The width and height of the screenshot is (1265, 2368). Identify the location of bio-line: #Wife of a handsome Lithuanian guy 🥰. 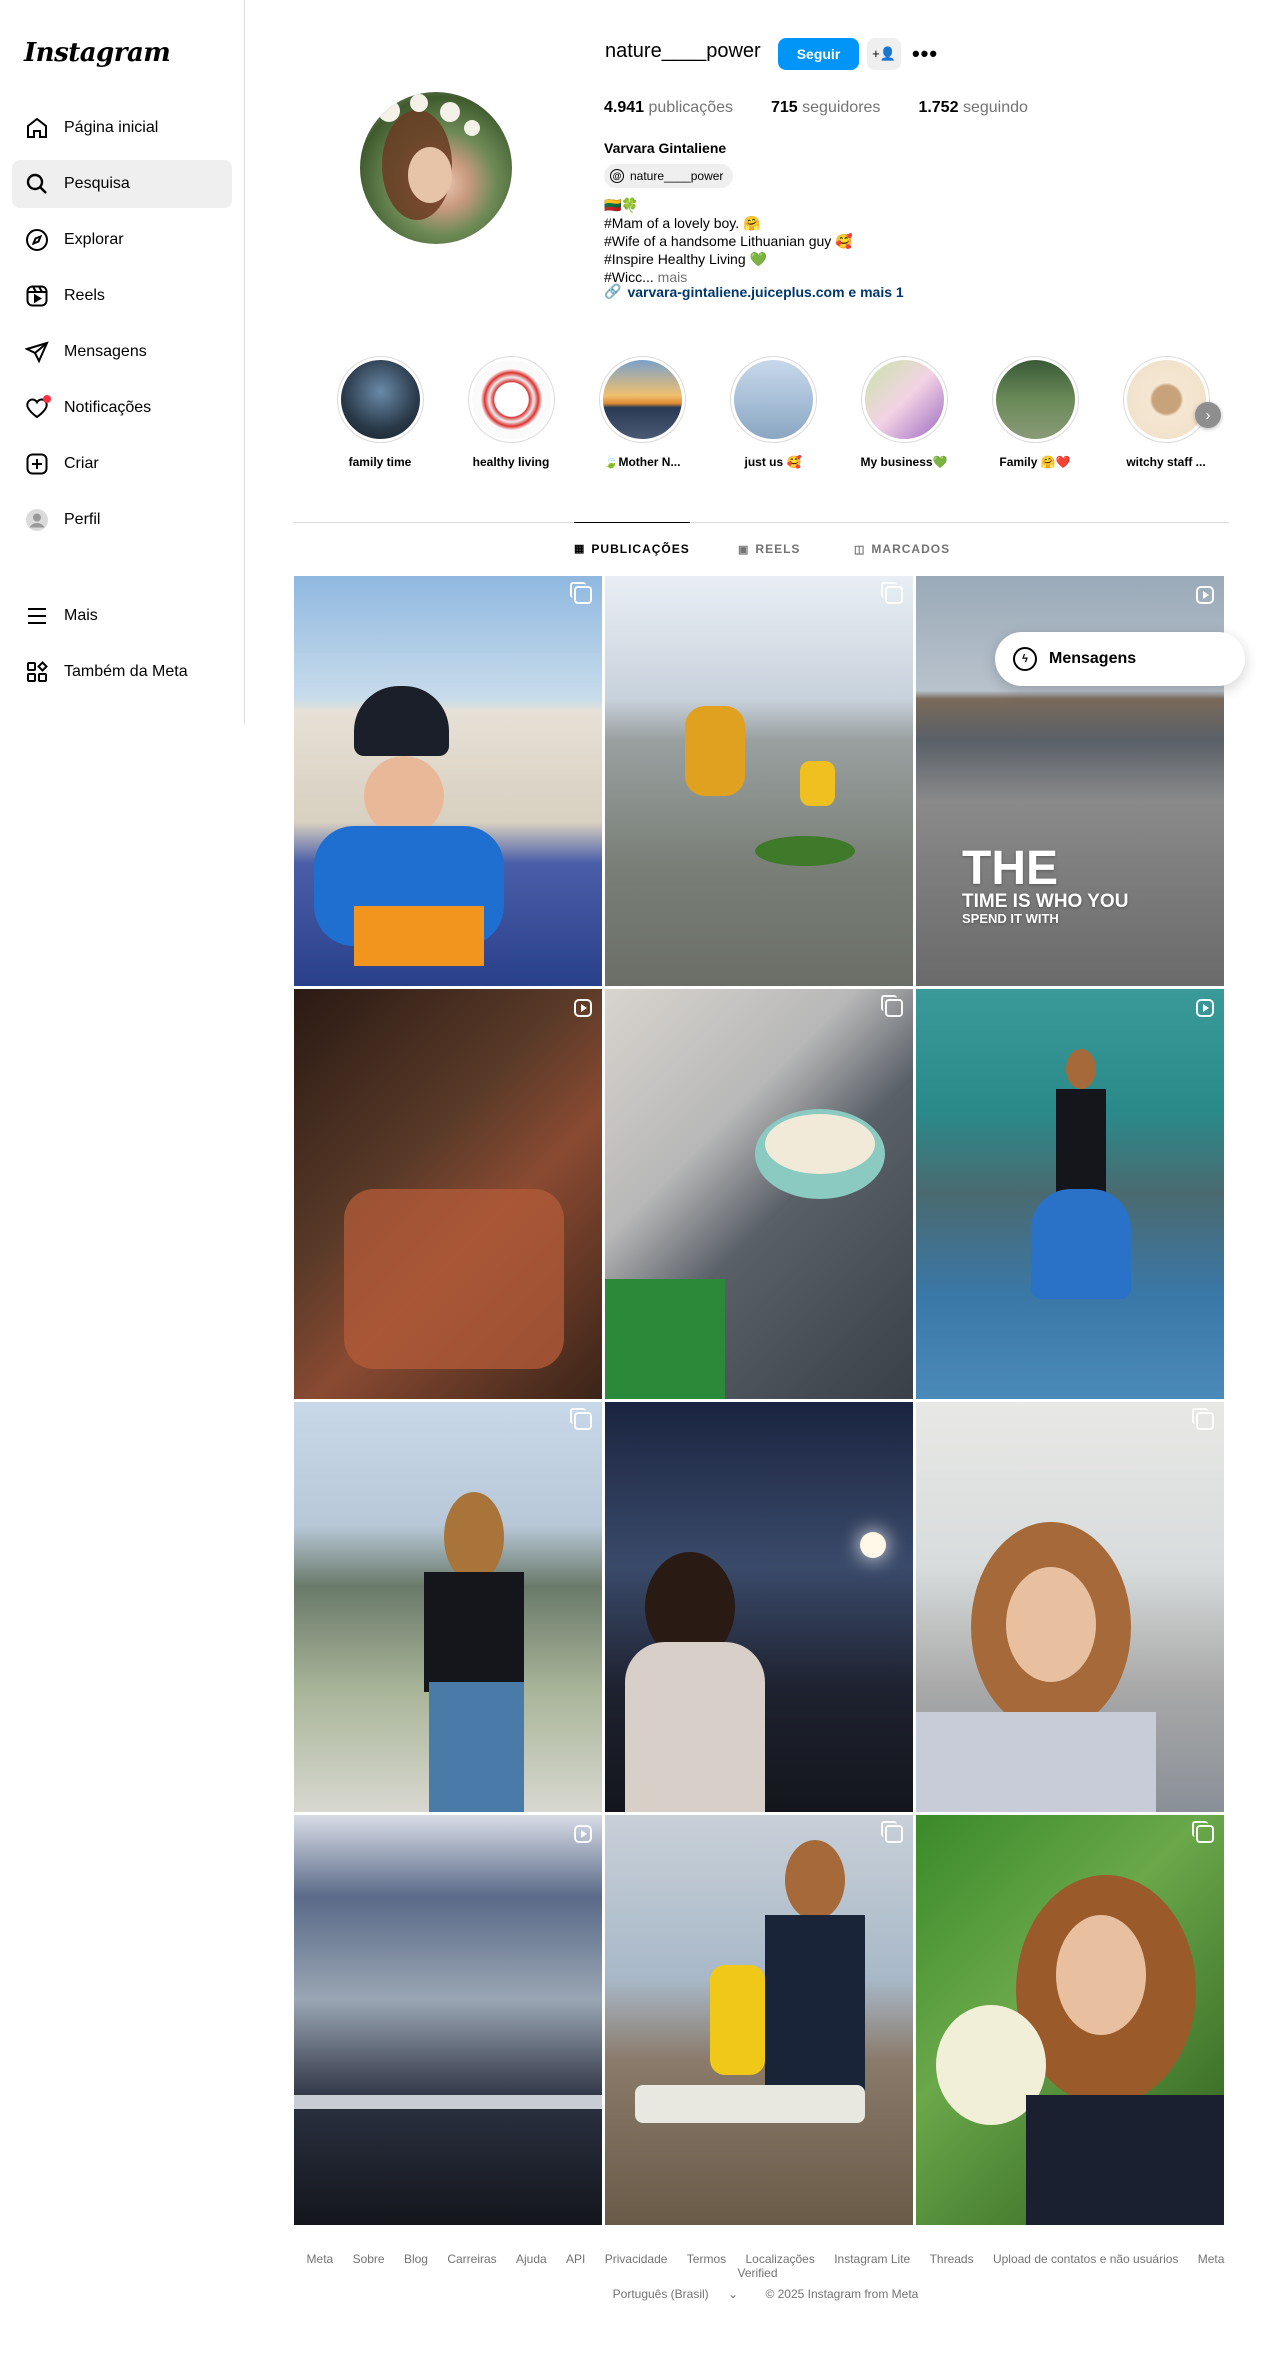
(728, 241).